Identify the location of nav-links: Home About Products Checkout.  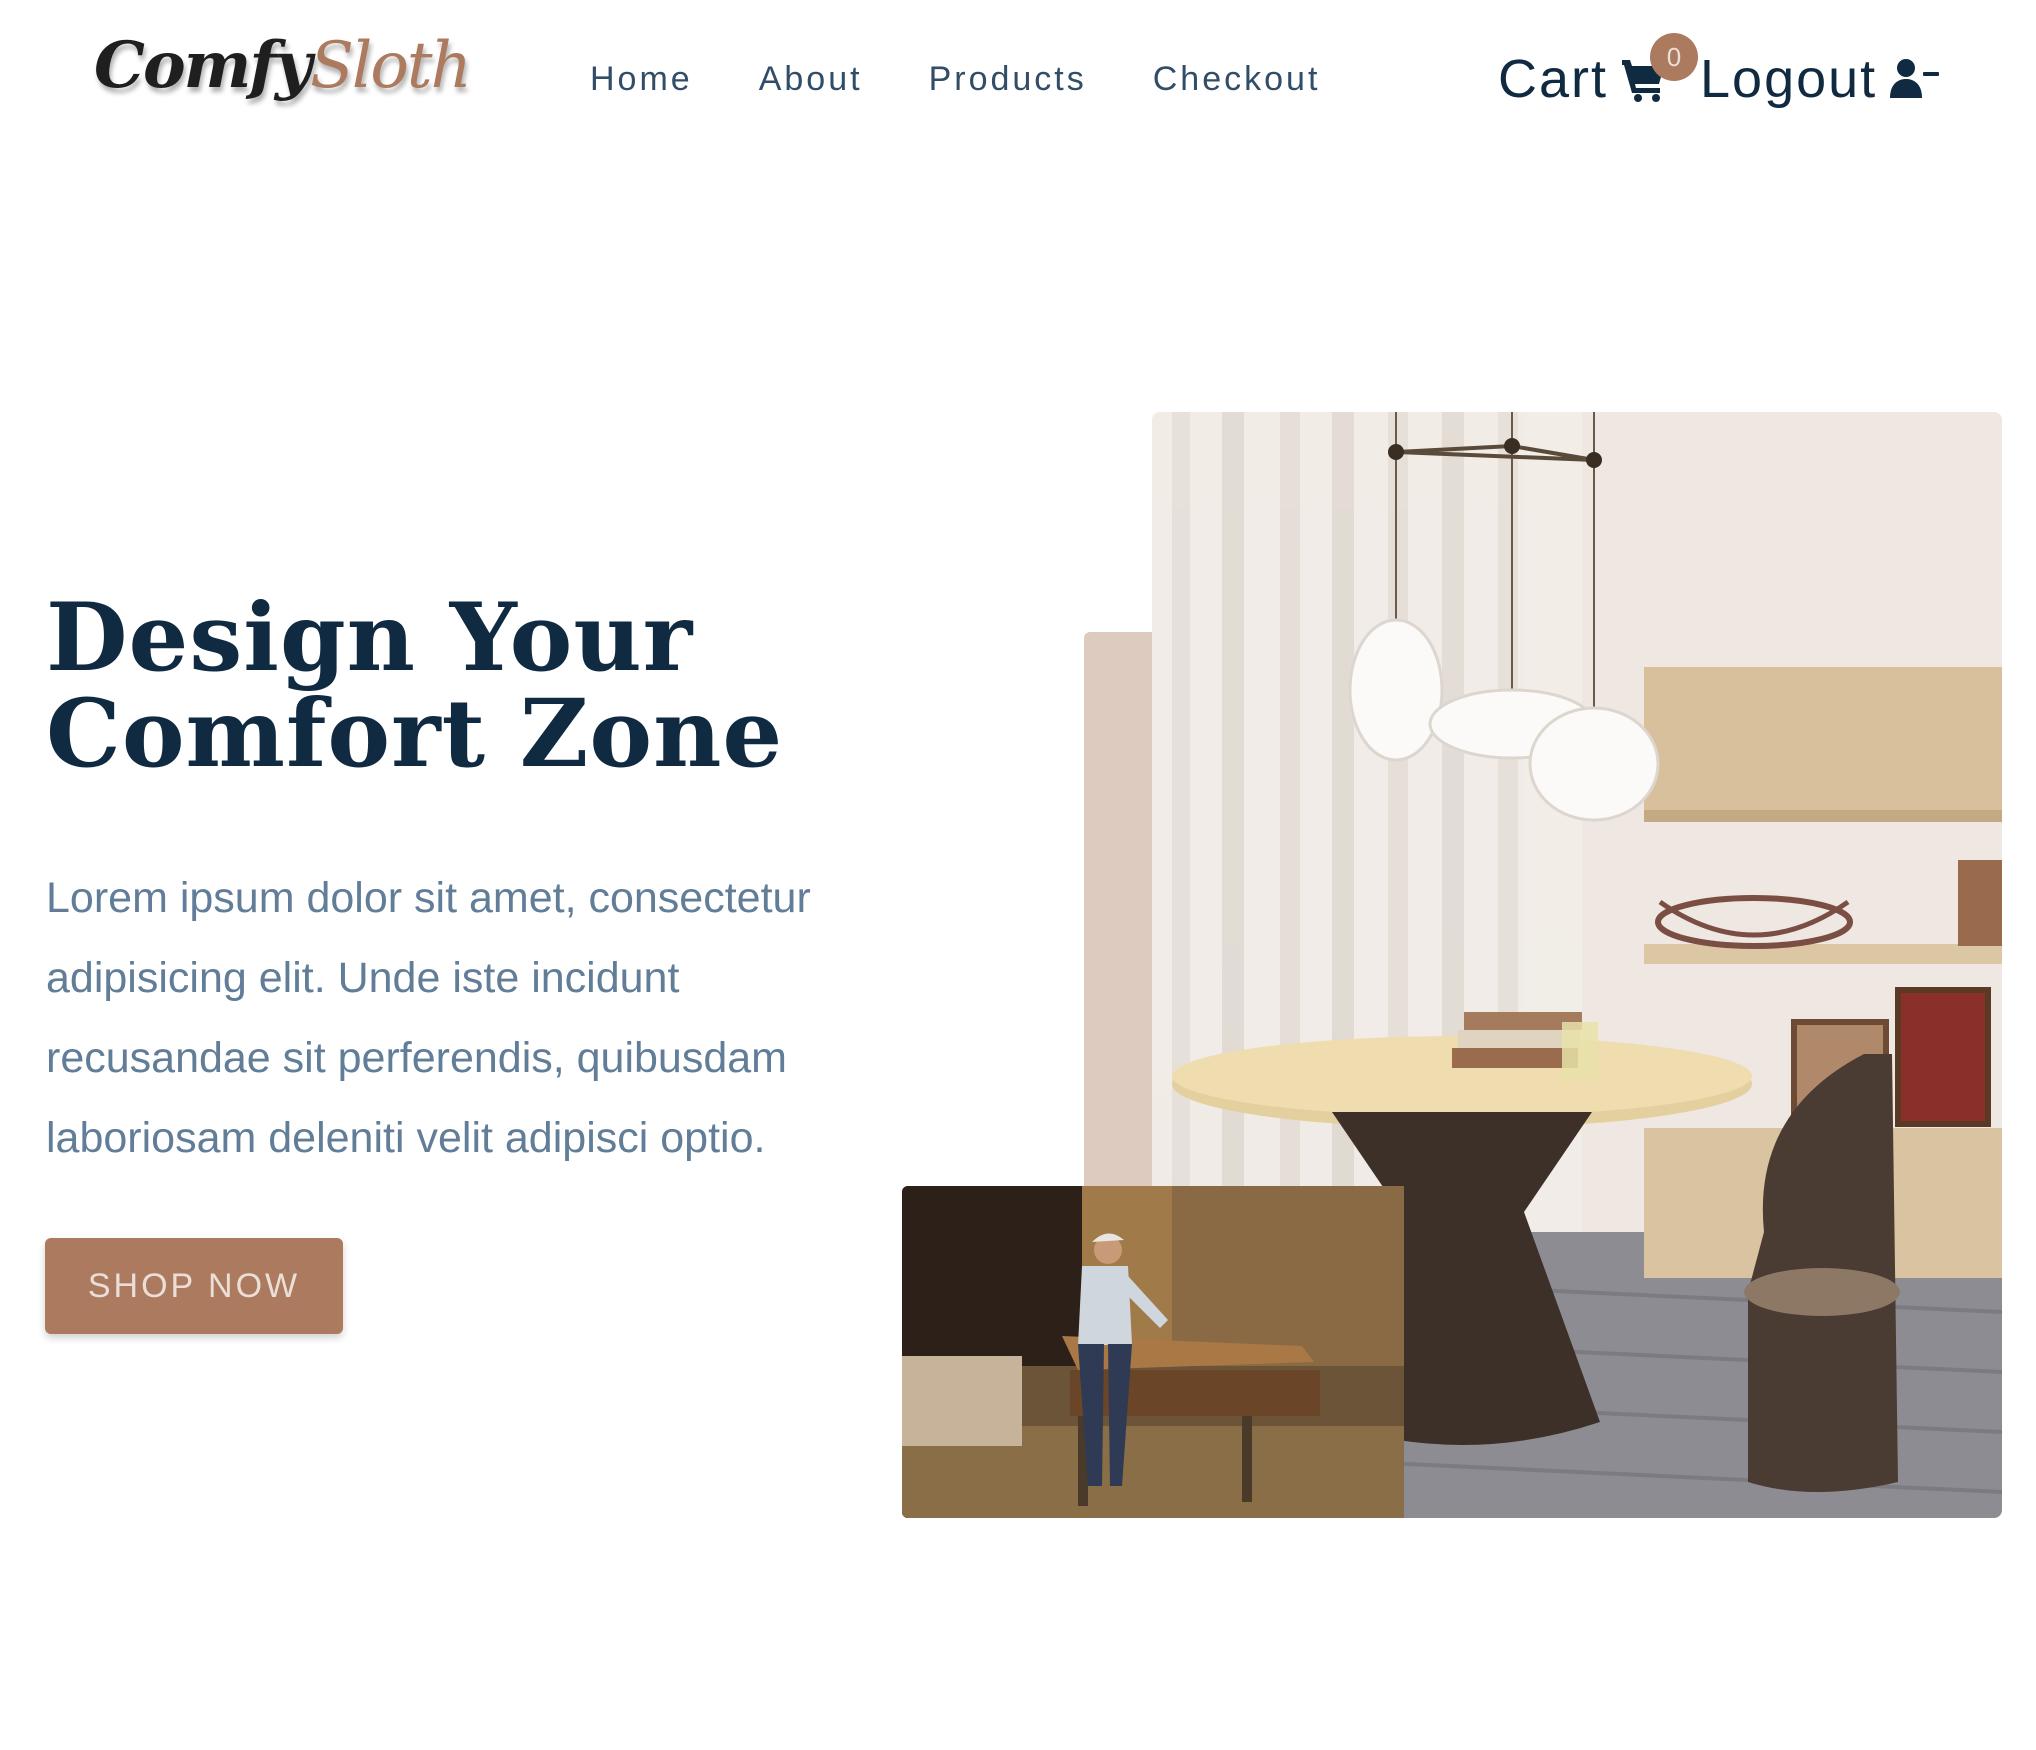
(955, 79).